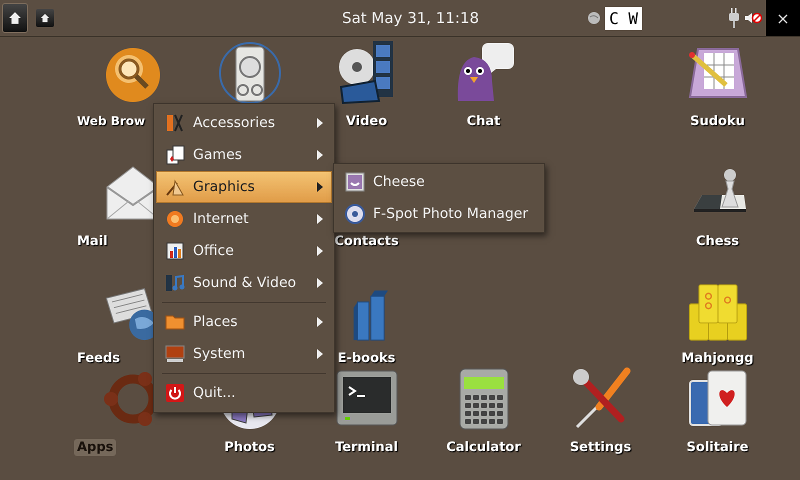 Image resolution: width=800 pixels, height=480 pixels. I want to click on speaker-muted-icon, so click(753, 18).